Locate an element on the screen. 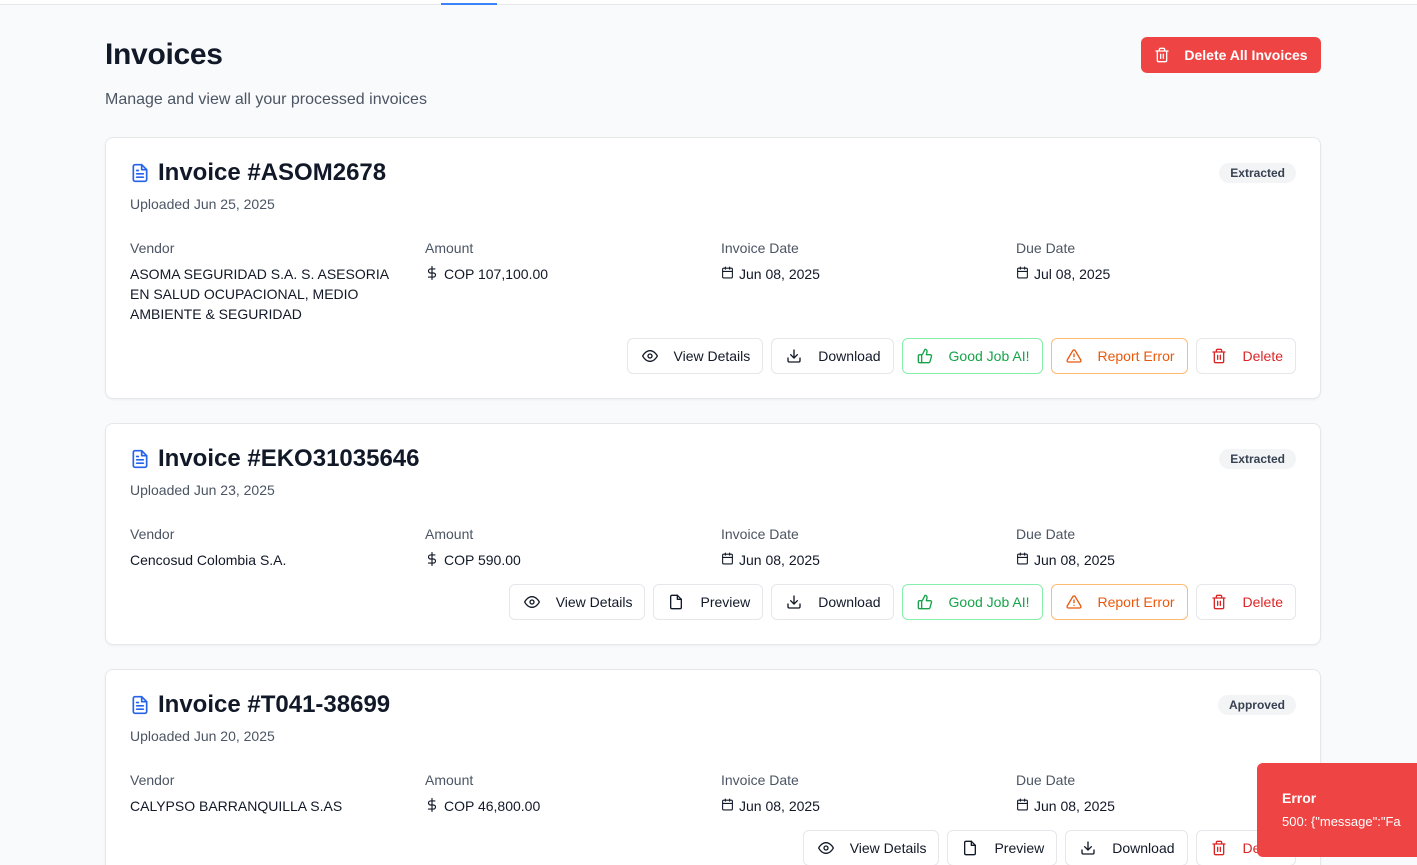 The height and width of the screenshot is (865, 1417). amount-text: COP 46,800.00 is located at coordinates (492, 806).